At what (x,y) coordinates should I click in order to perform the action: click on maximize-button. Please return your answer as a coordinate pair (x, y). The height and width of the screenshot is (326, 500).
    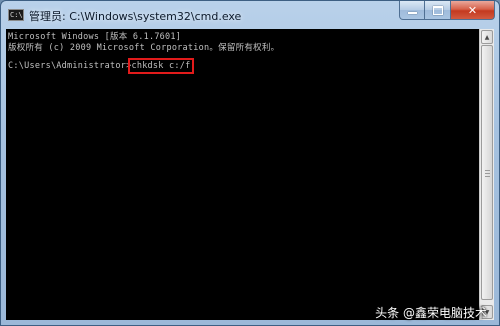
    Looking at the image, I should click on (438, 10).